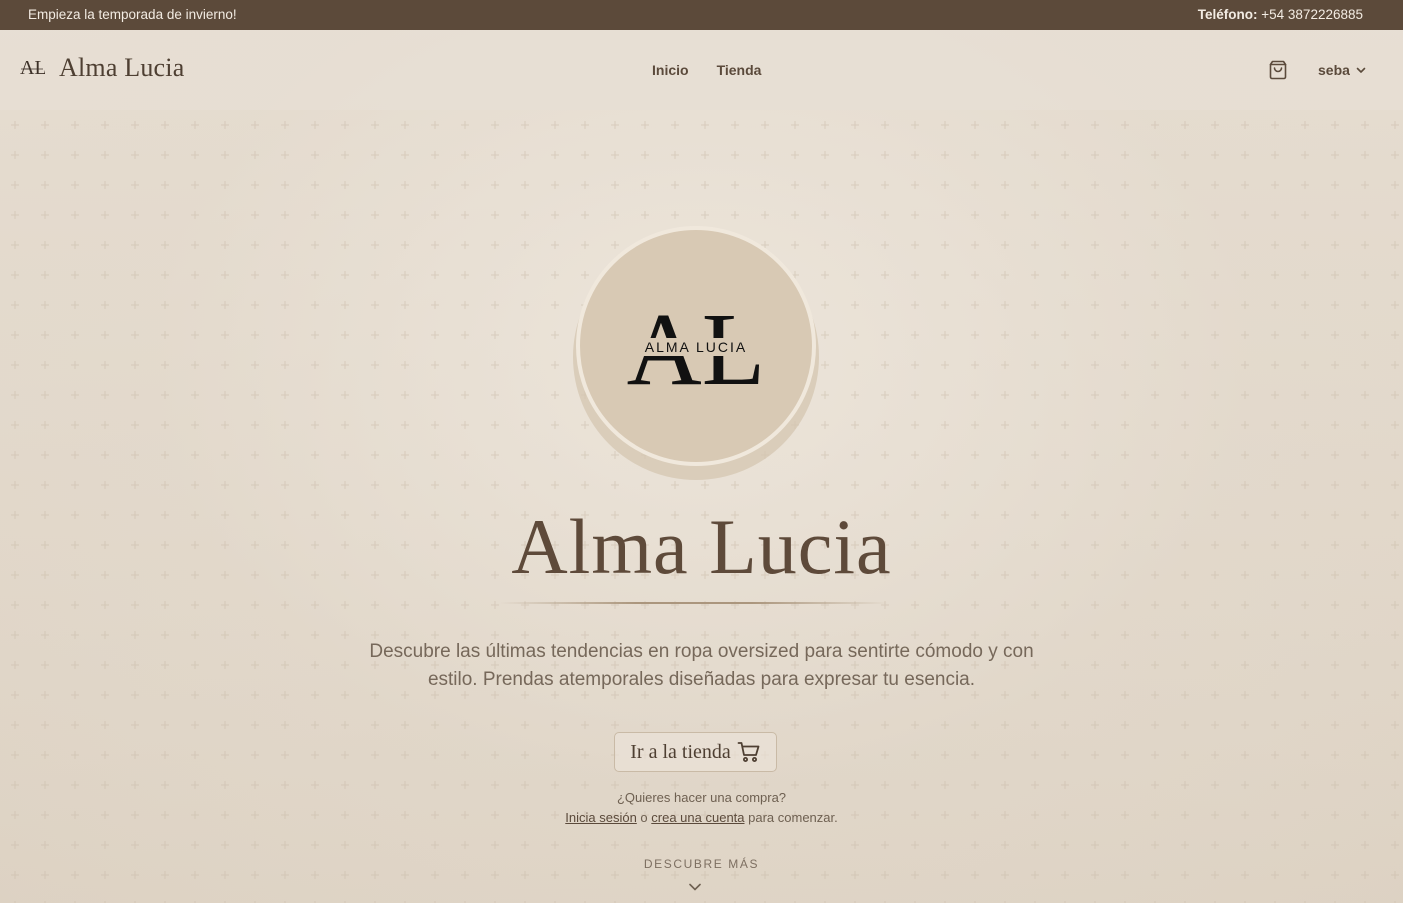 This screenshot has height=903, width=1403. What do you see at coordinates (739, 70) in the screenshot?
I see `nav-link-tienda: Tienda` at bounding box center [739, 70].